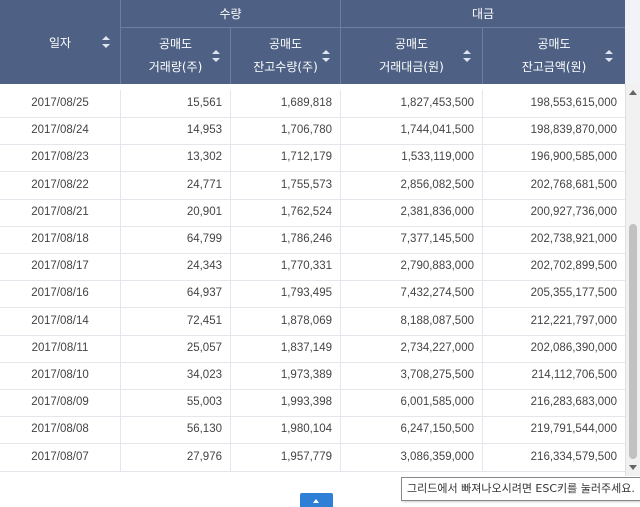 The image size is (640, 507). What do you see at coordinates (286, 403) in the screenshot?
I see `cell-balance-qty: 1,993,398` at bounding box center [286, 403].